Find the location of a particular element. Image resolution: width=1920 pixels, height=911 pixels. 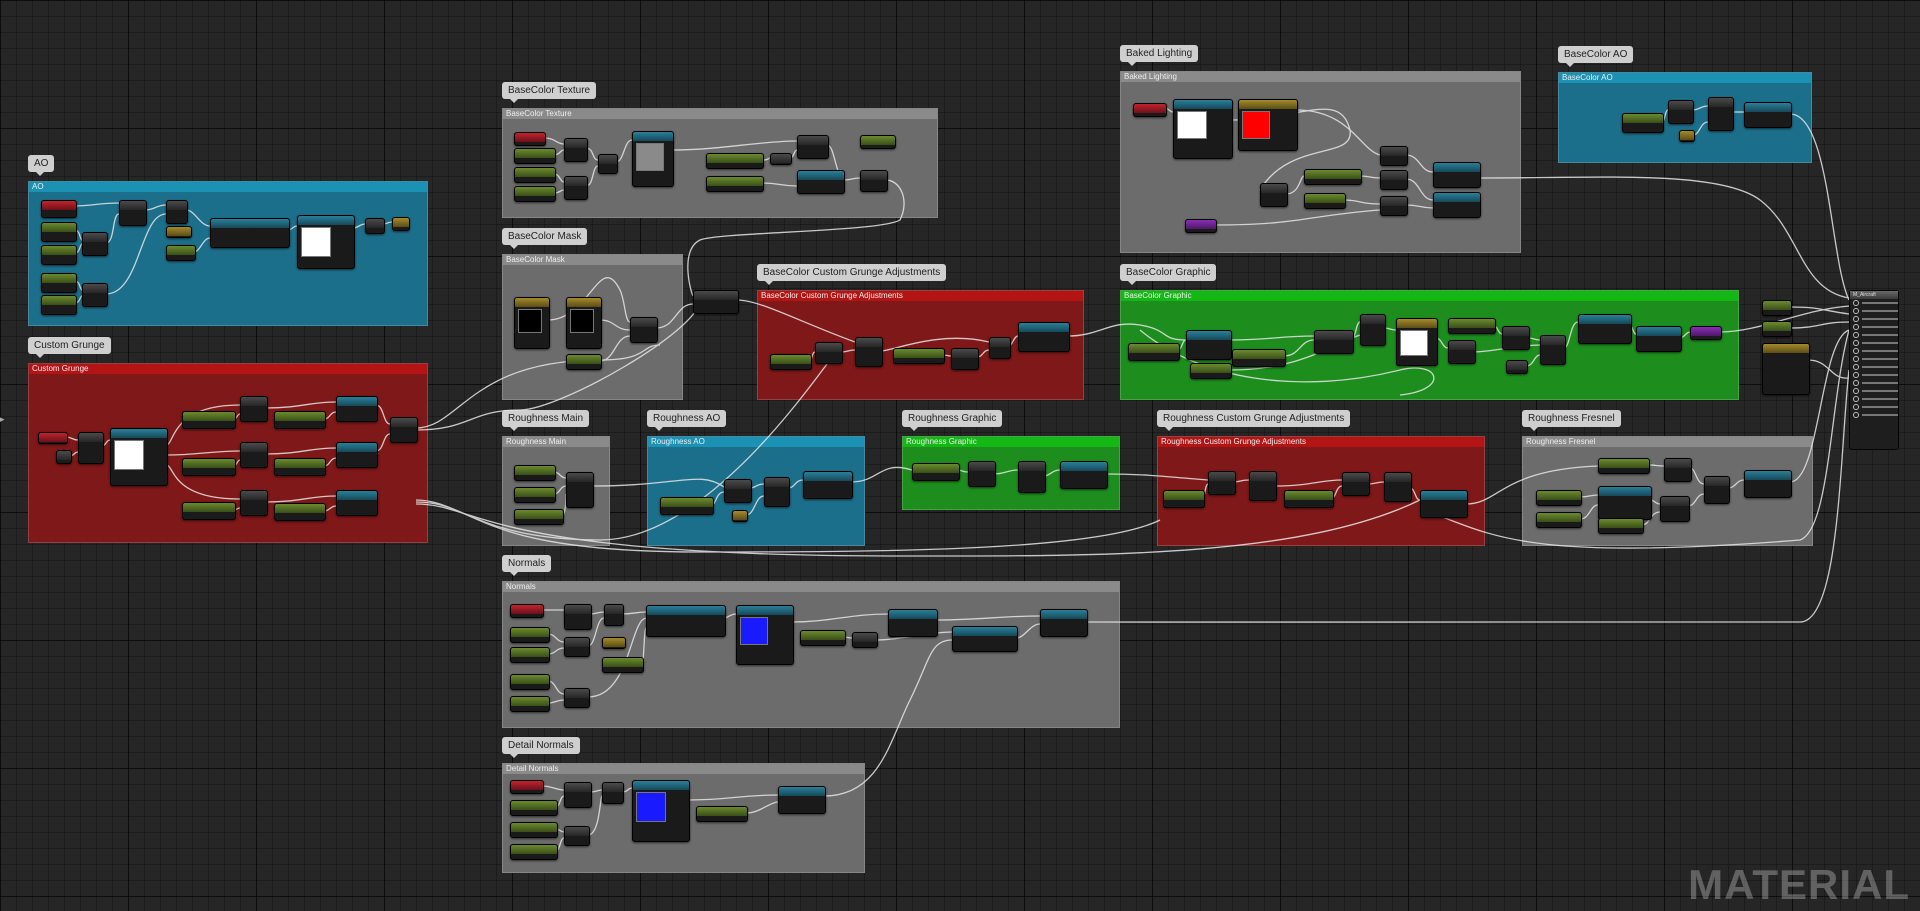

comment-bubble-custom-grunge: Custom Grunge is located at coordinates (69, 347).